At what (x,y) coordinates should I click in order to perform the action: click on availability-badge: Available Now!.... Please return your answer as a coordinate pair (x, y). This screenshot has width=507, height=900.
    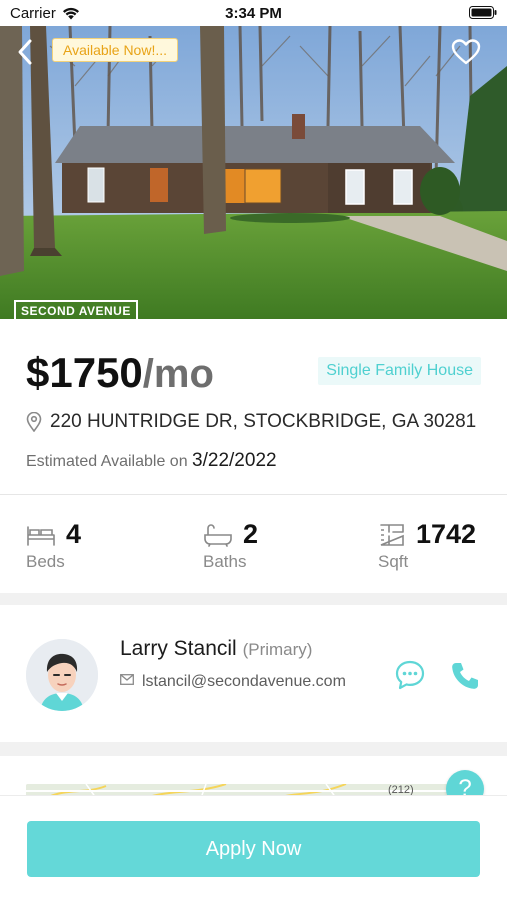
    Looking at the image, I should click on (115, 50).